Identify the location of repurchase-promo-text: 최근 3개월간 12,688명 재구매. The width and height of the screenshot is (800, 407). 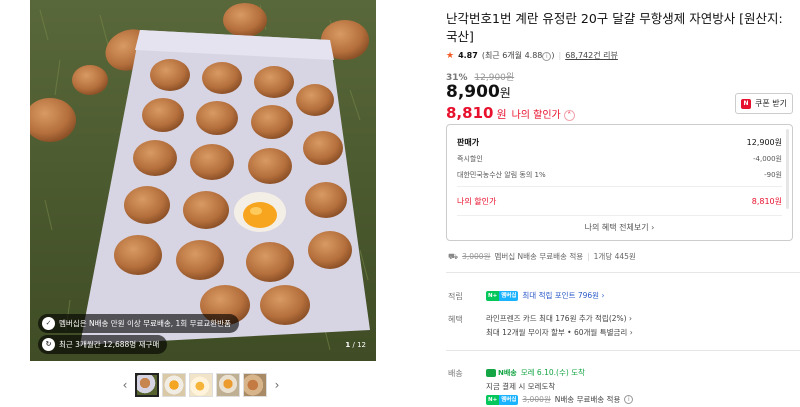
(109, 344).